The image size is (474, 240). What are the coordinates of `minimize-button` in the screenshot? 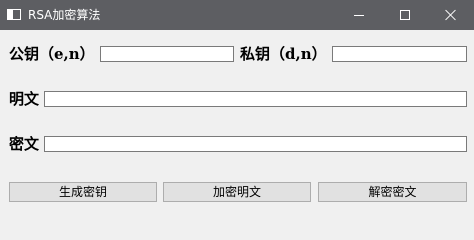 It's located at (359, 15).